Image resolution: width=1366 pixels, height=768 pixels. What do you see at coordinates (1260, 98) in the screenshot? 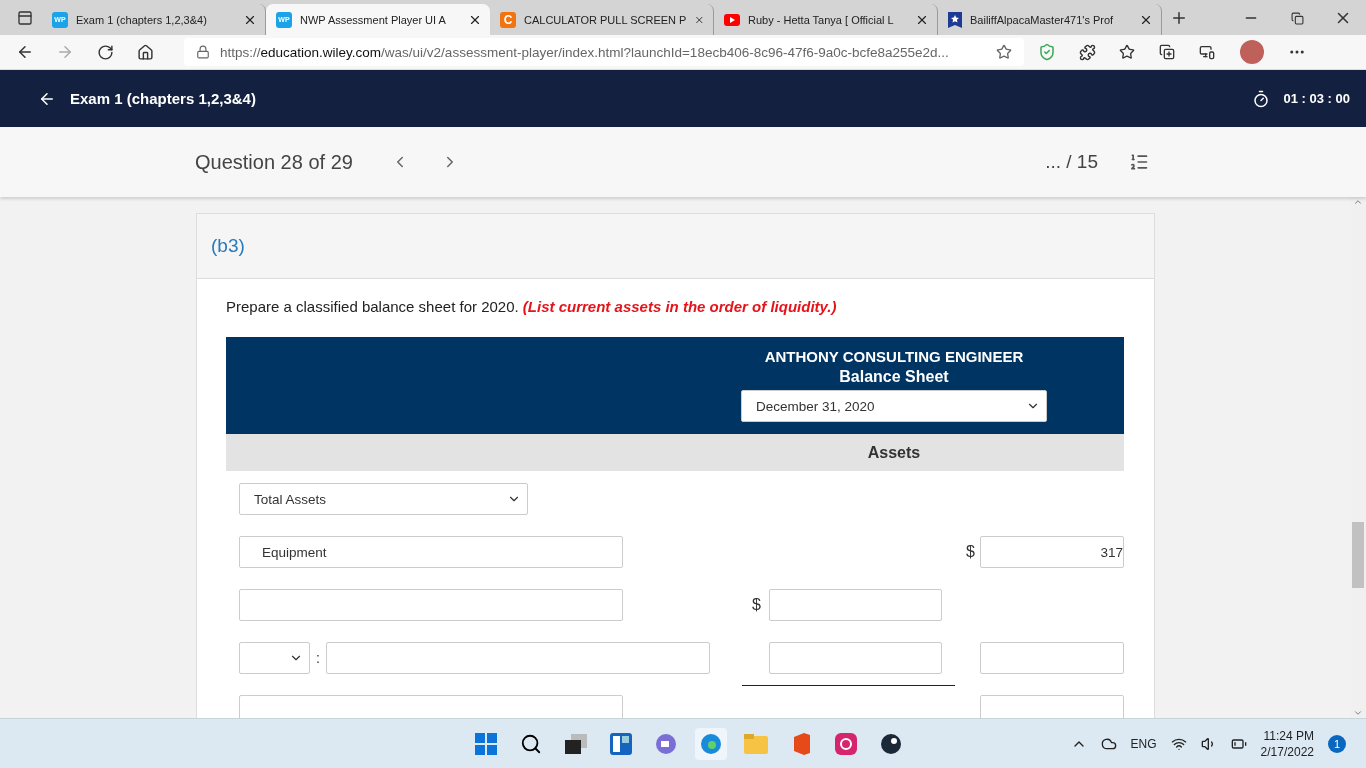
I see `timer-icon` at bounding box center [1260, 98].